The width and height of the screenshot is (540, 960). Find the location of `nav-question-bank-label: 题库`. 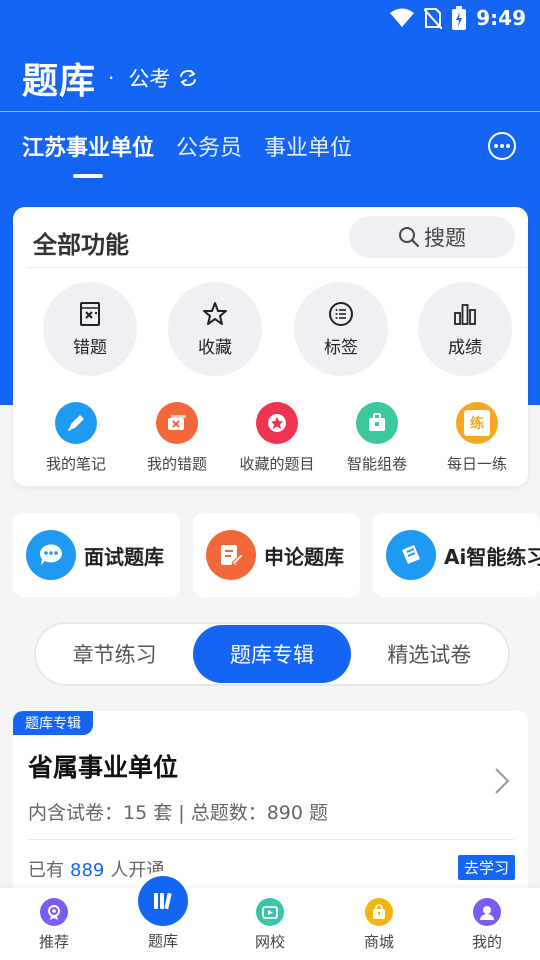

nav-question-bank-label: 题库 is located at coordinates (162, 941).